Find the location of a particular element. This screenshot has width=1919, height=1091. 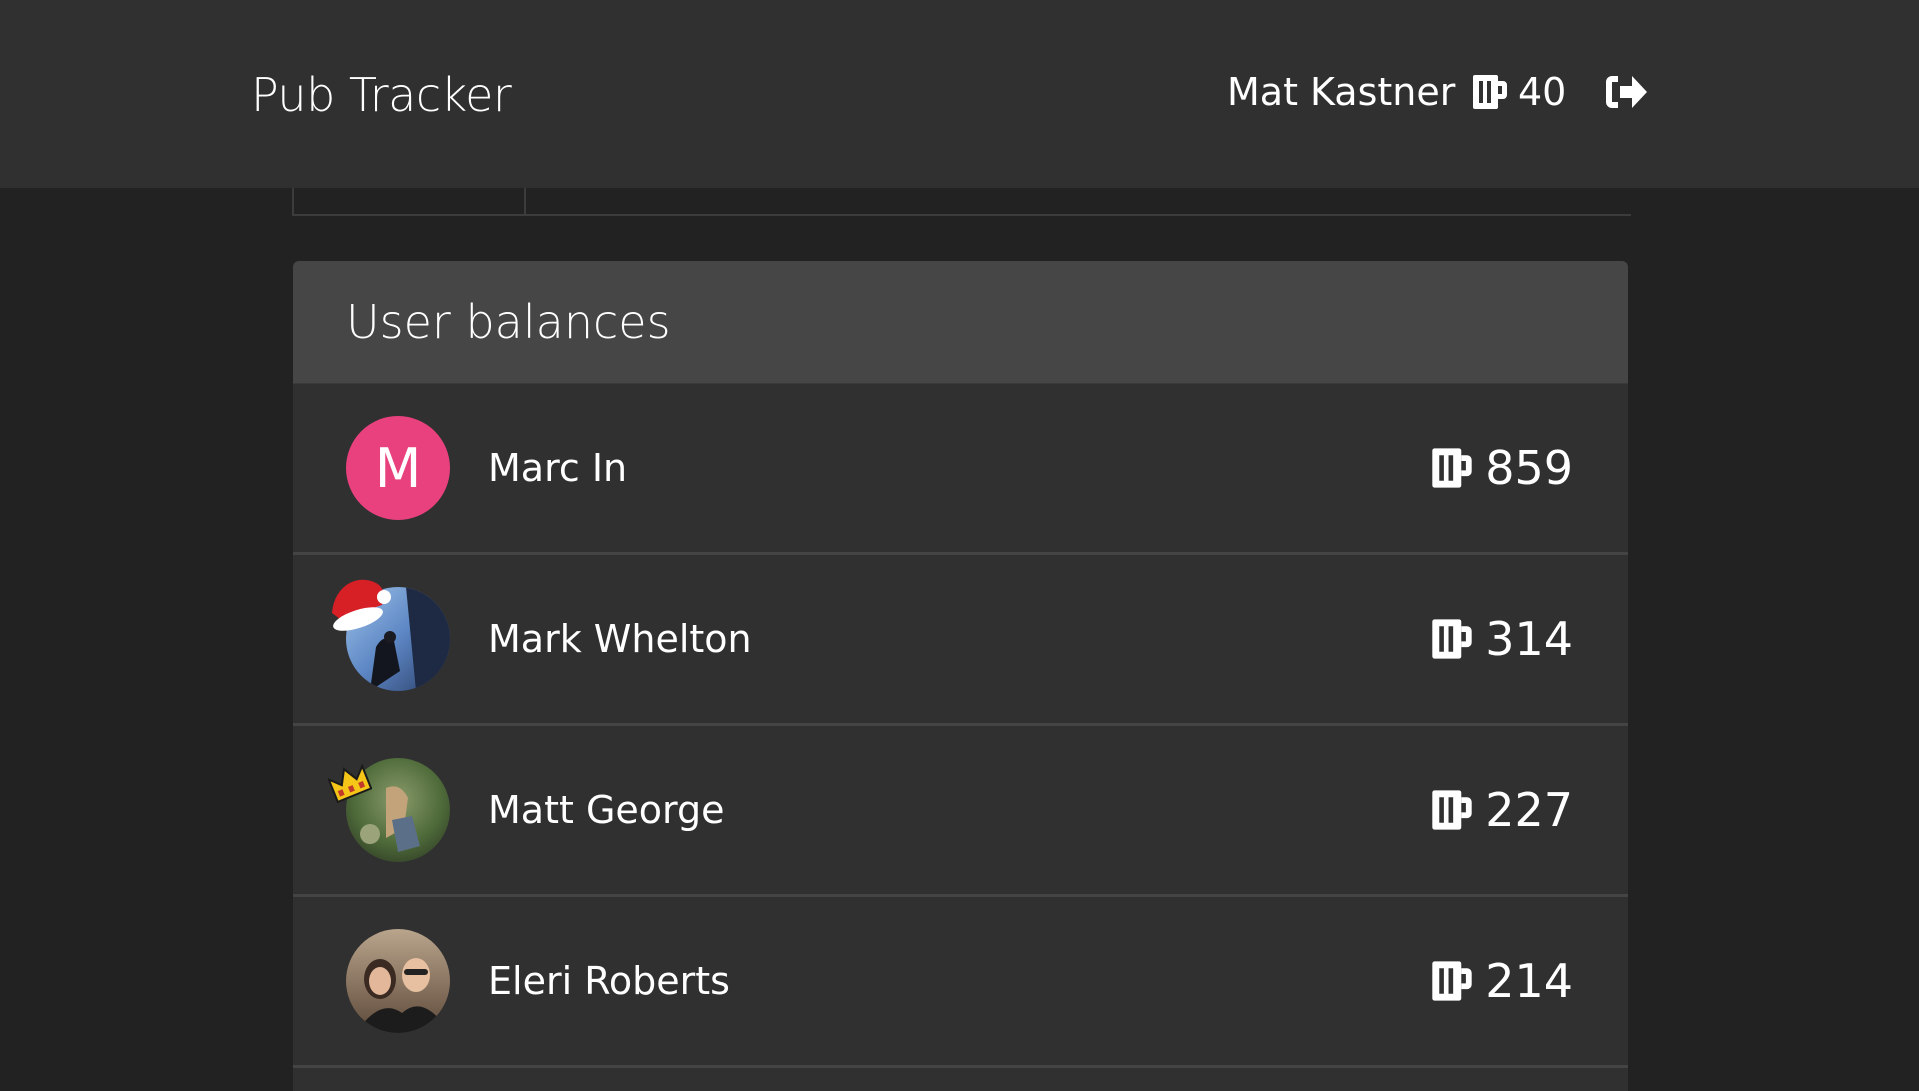

user-balance: 314 is located at coordinates (1501, 639).